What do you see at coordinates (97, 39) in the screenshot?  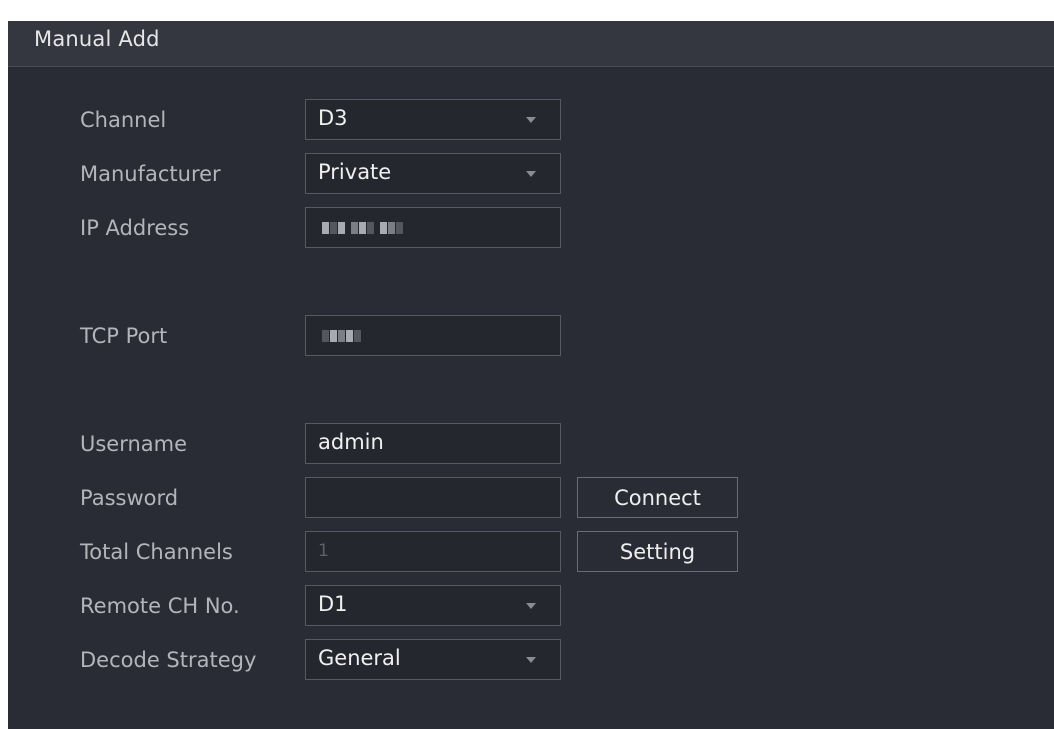 I see `dialog-title: Manual Add` at bounding box center [97, 39].